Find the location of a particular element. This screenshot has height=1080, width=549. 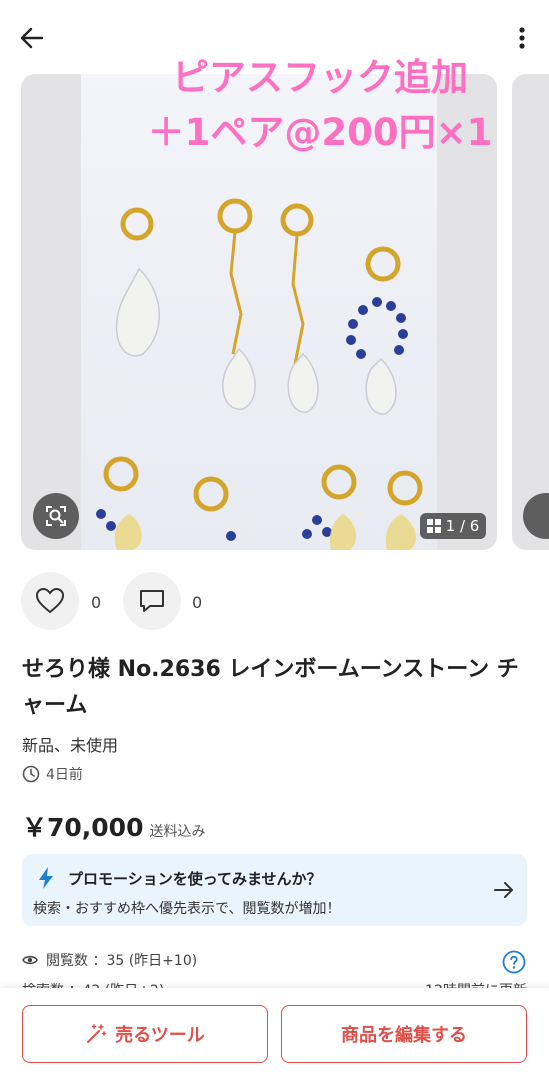

overlay-line-1: ピアスフック追加 is located at coordinates (320, 77).